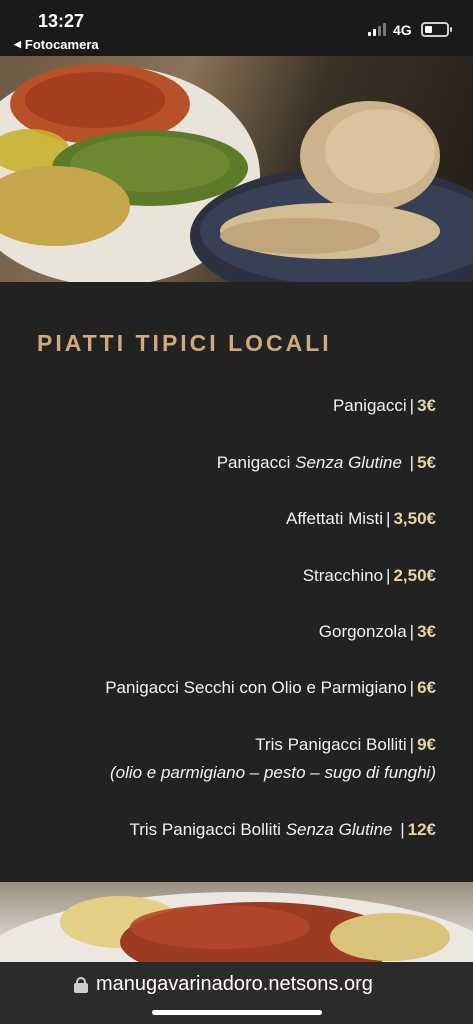  I want to click on back-arrow-icon: ◀, so click(17, 44).